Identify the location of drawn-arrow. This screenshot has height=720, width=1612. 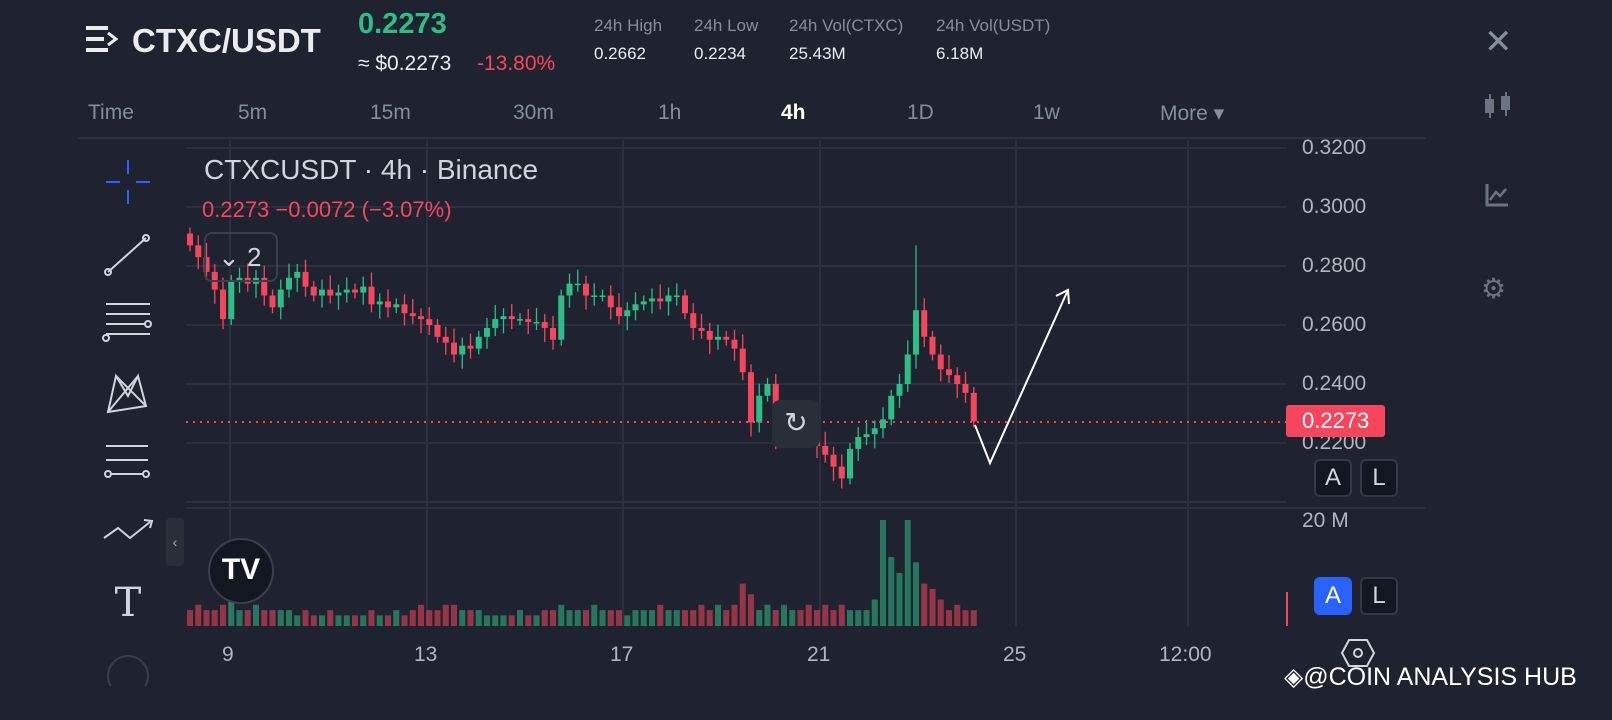
(1021, 377).